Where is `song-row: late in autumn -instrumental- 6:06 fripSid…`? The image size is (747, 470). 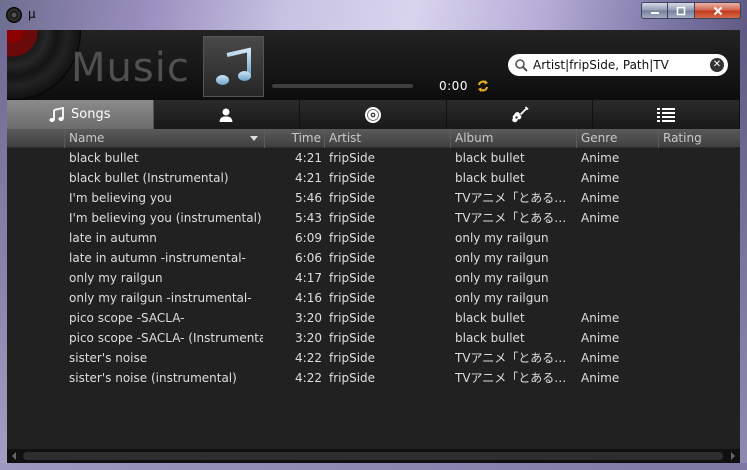
song-row: late in autumn -instrumental- 6:06 fripSid… is located at coordinates (373, 258).